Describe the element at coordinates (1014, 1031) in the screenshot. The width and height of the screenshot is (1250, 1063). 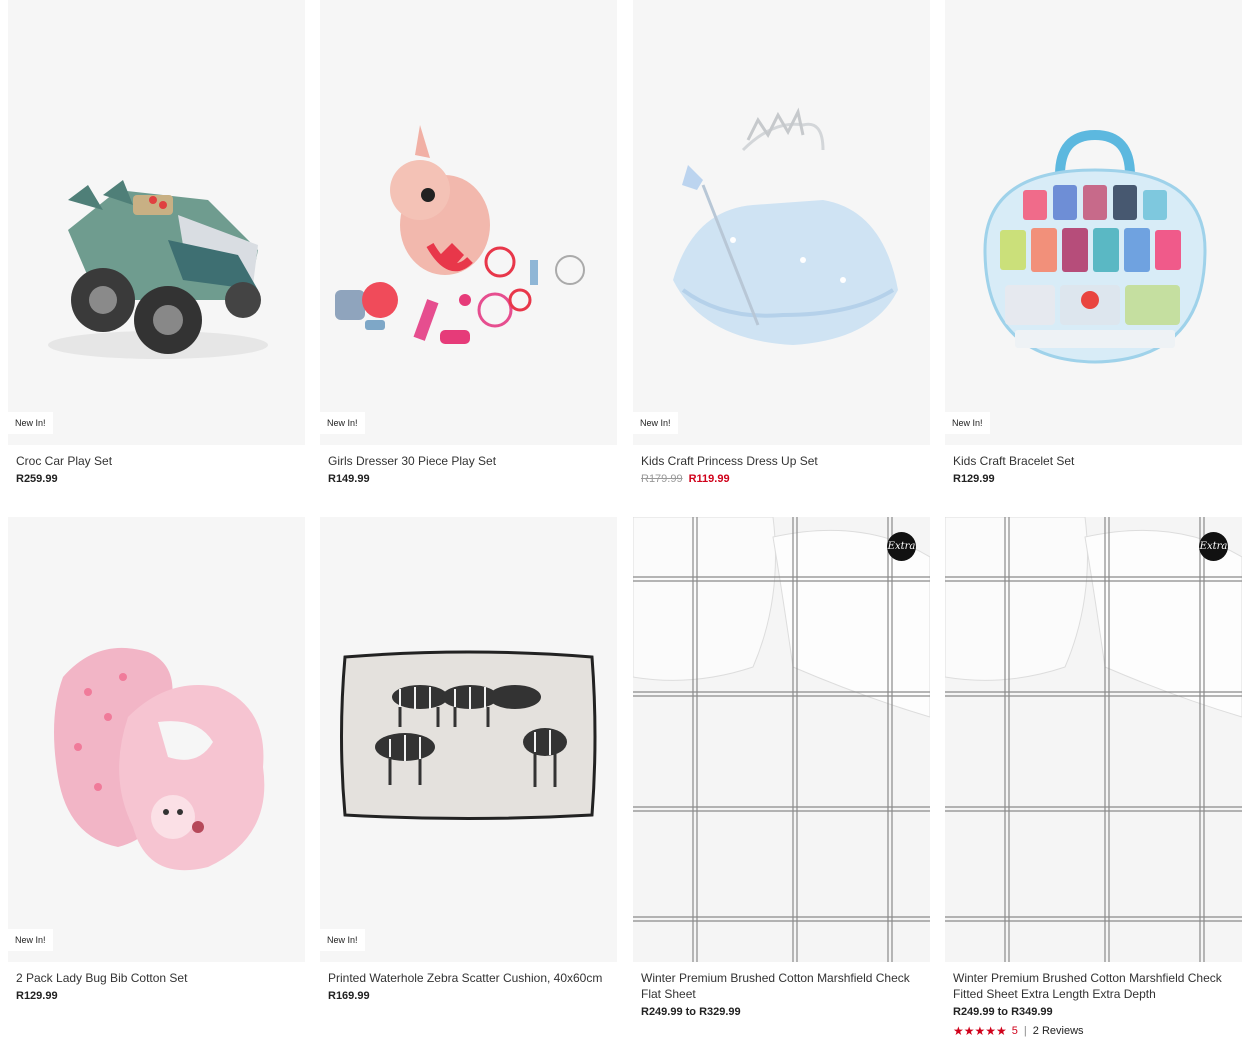
I see `rating-score: 5` at that location.